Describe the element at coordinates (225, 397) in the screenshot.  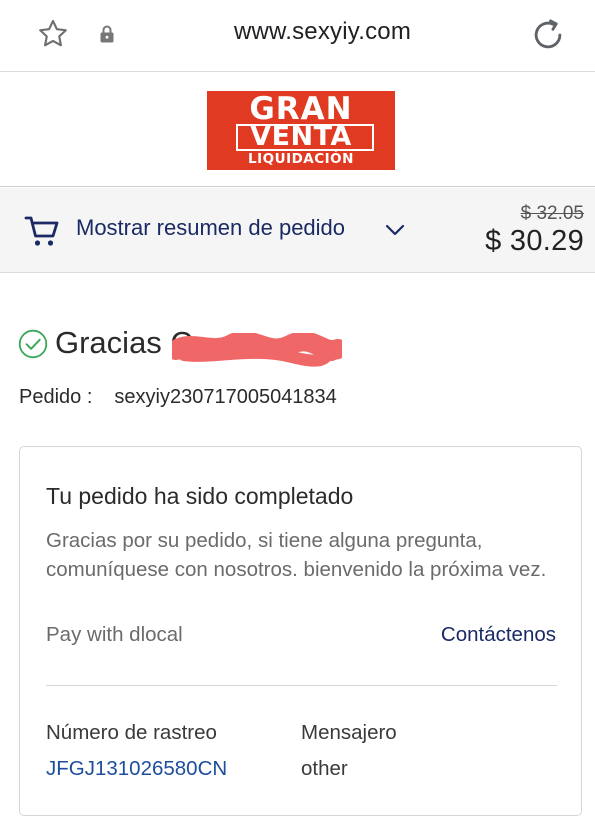
I see `order-number: sexyiy230717005041834` at that location.